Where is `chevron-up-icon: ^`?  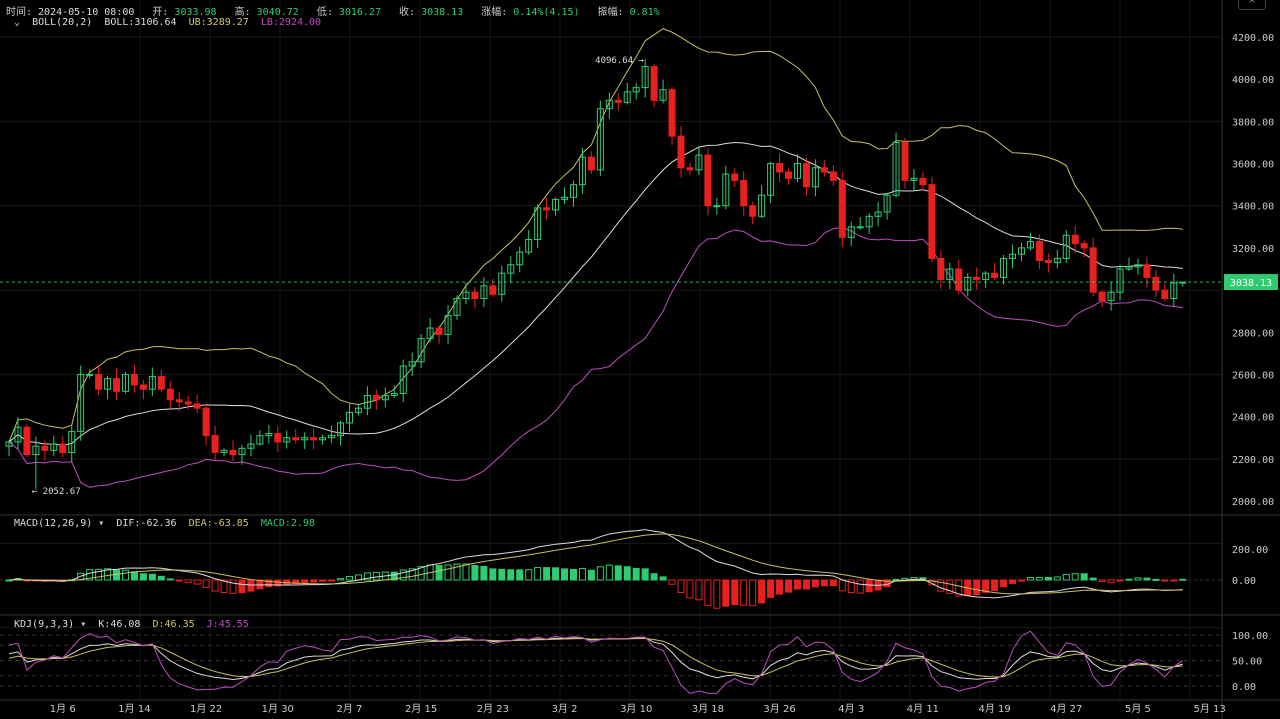
chevron-up-icon: ^ is located at coordinates (1251, 4).